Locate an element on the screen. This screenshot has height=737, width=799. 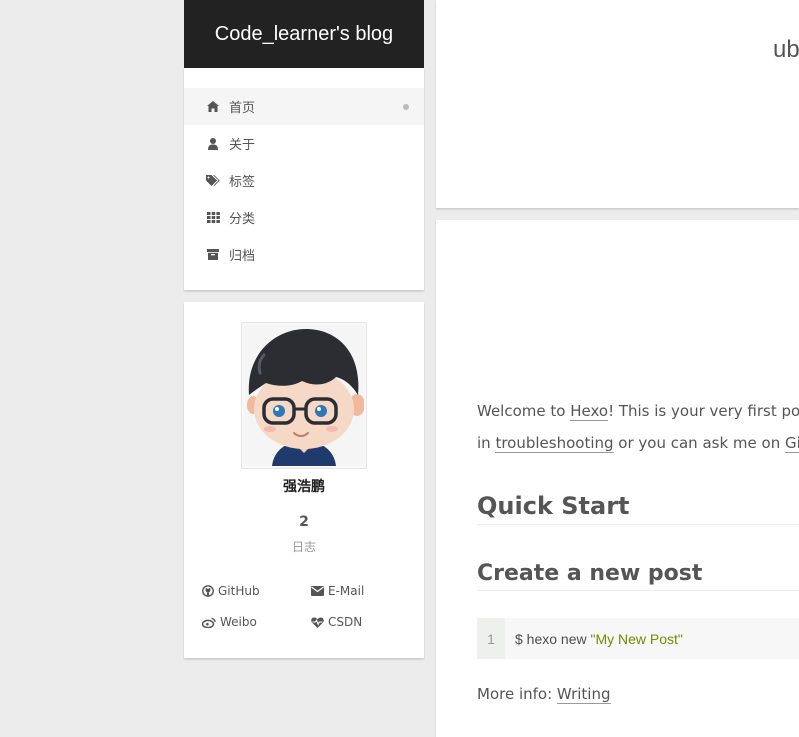
post-title: ub is located at coordinates (786, 50).